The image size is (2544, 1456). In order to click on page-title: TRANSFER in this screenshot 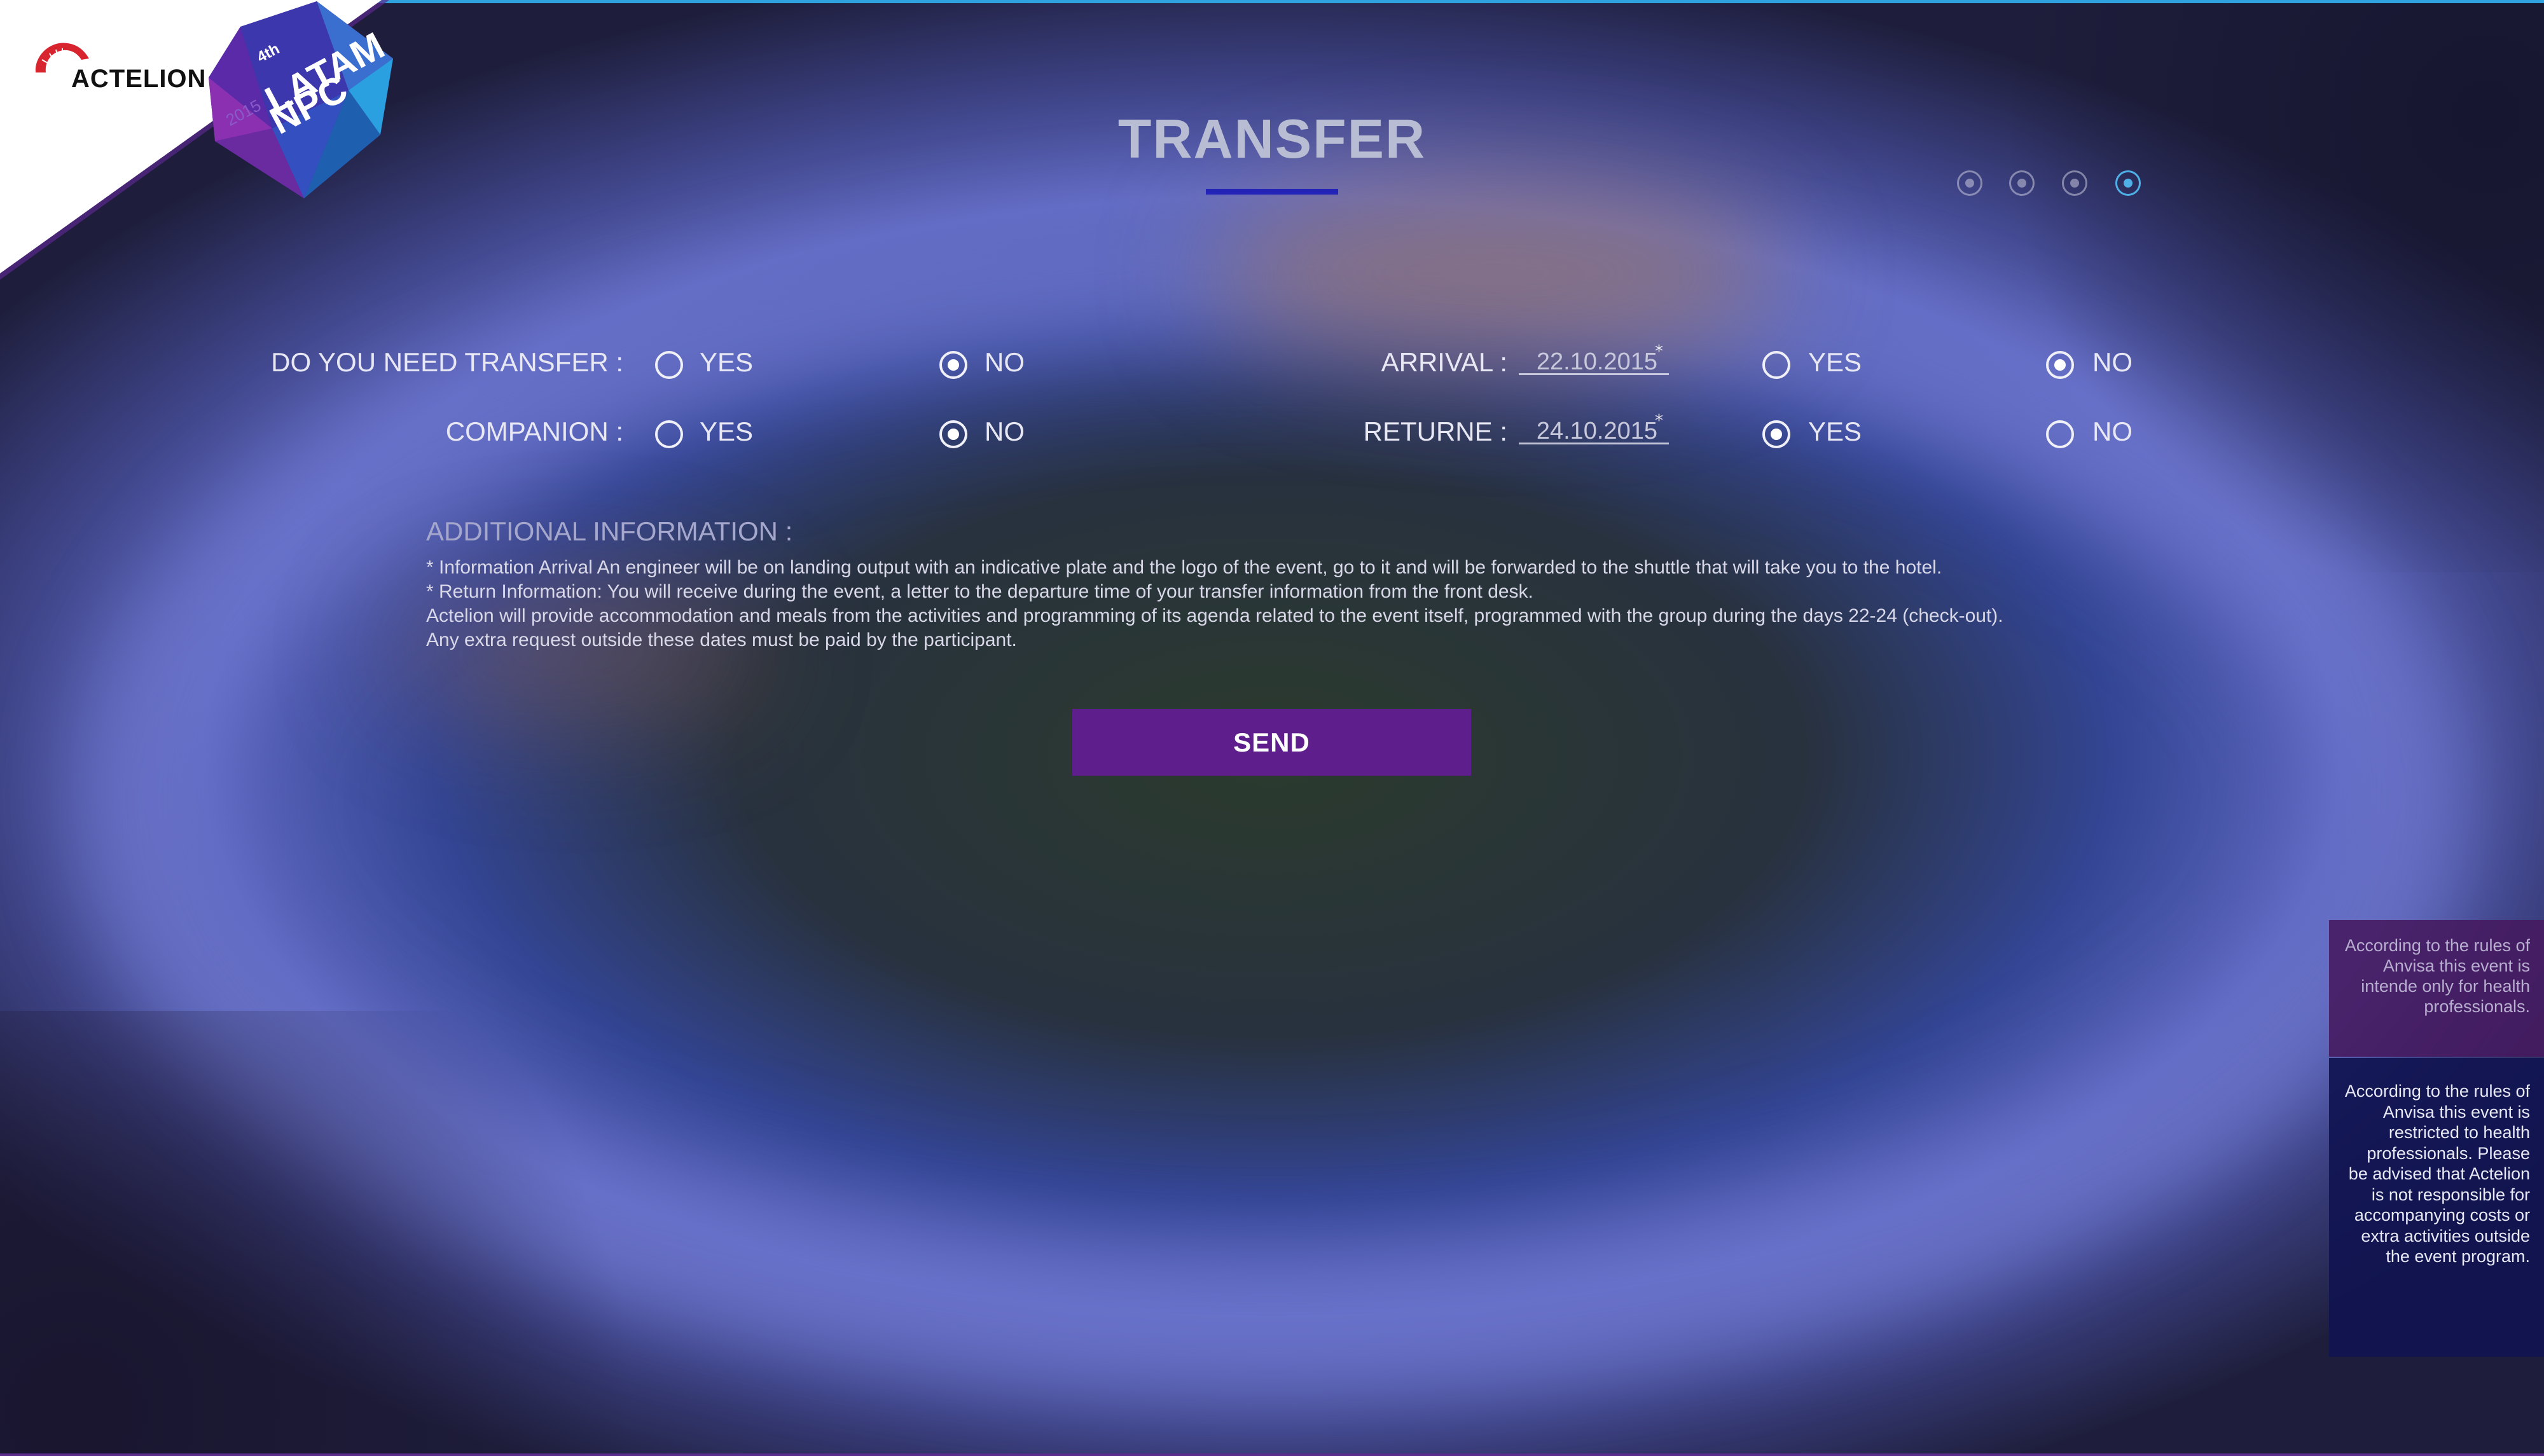, I will do `click(1272, 139)`.